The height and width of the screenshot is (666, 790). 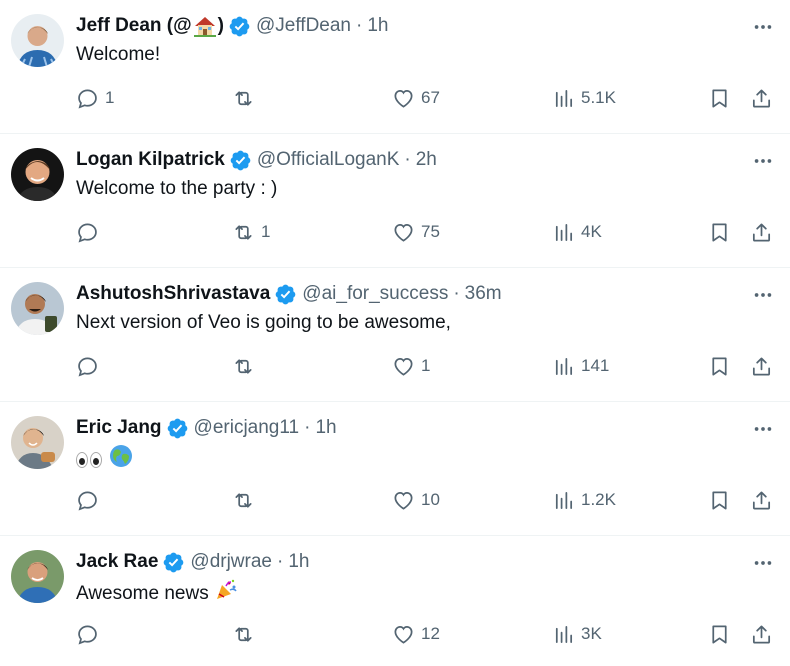 What do you see at coordinates (416, 232) in the screenshot?
I see `like-button: 75` at bounding box center [416, 232].